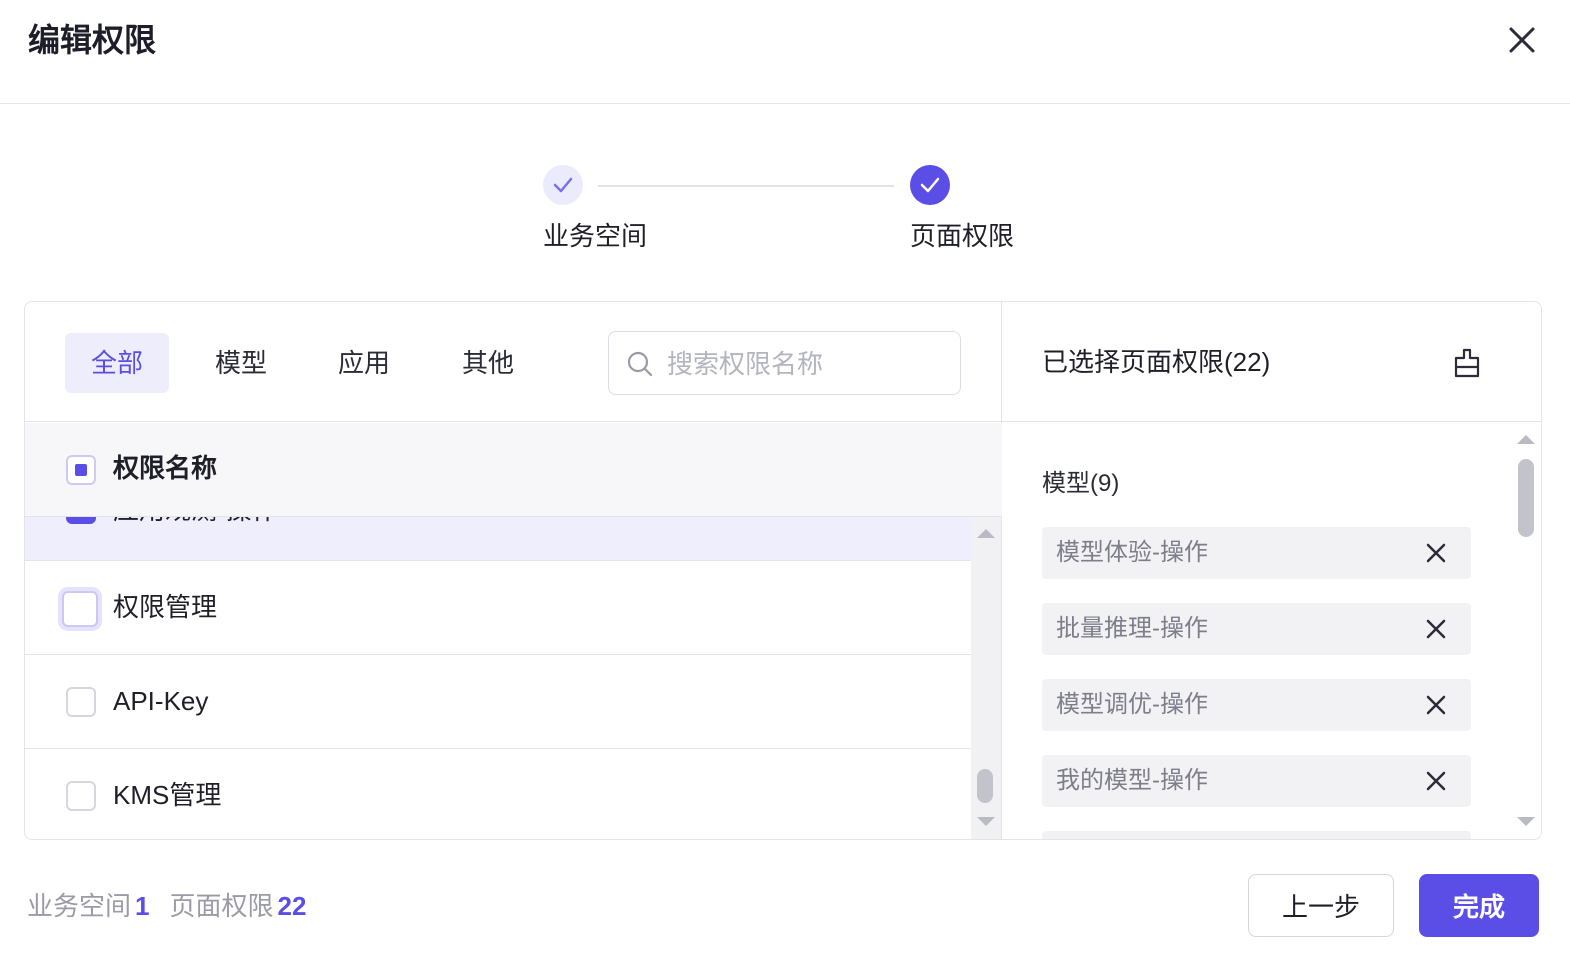 This screenshot has height=958, width=1570. Describe the element at coordinates (1132, 552) in the screenshot. I see `chip-label: 模型体验-操作` at that location.